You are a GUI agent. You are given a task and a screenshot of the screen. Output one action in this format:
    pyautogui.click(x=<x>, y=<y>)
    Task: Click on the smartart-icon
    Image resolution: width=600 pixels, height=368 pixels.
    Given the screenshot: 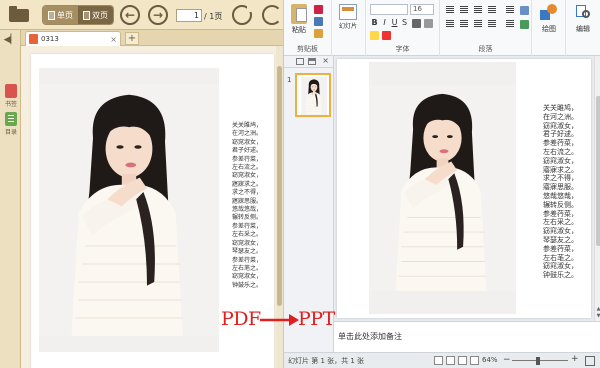 What is the action you would take?
    pyautogui.click(x=524, y=24)
    